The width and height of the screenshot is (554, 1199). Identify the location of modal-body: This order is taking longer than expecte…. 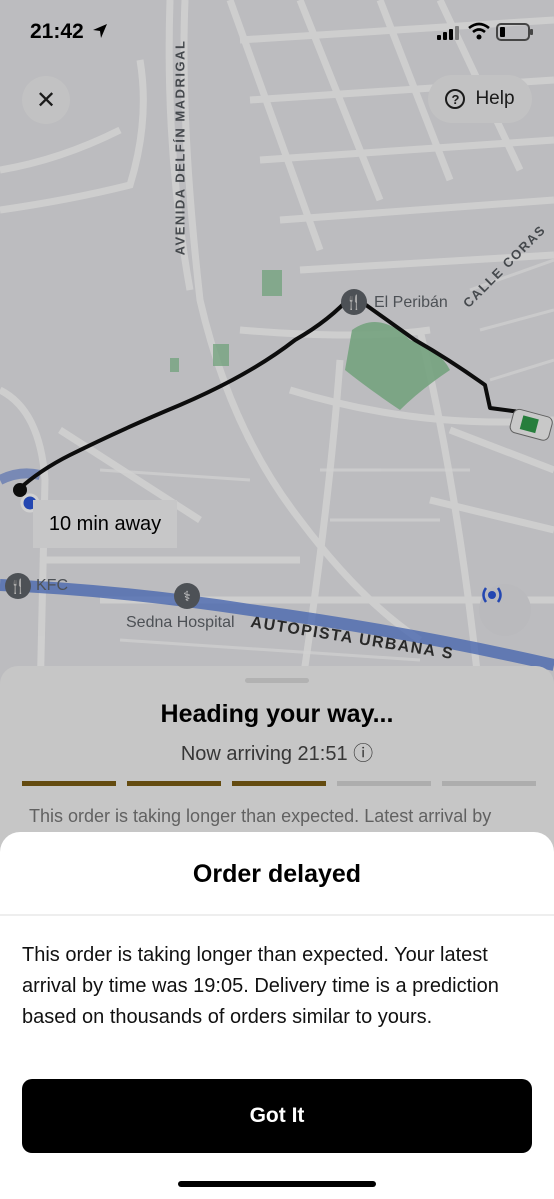
(260, 986).